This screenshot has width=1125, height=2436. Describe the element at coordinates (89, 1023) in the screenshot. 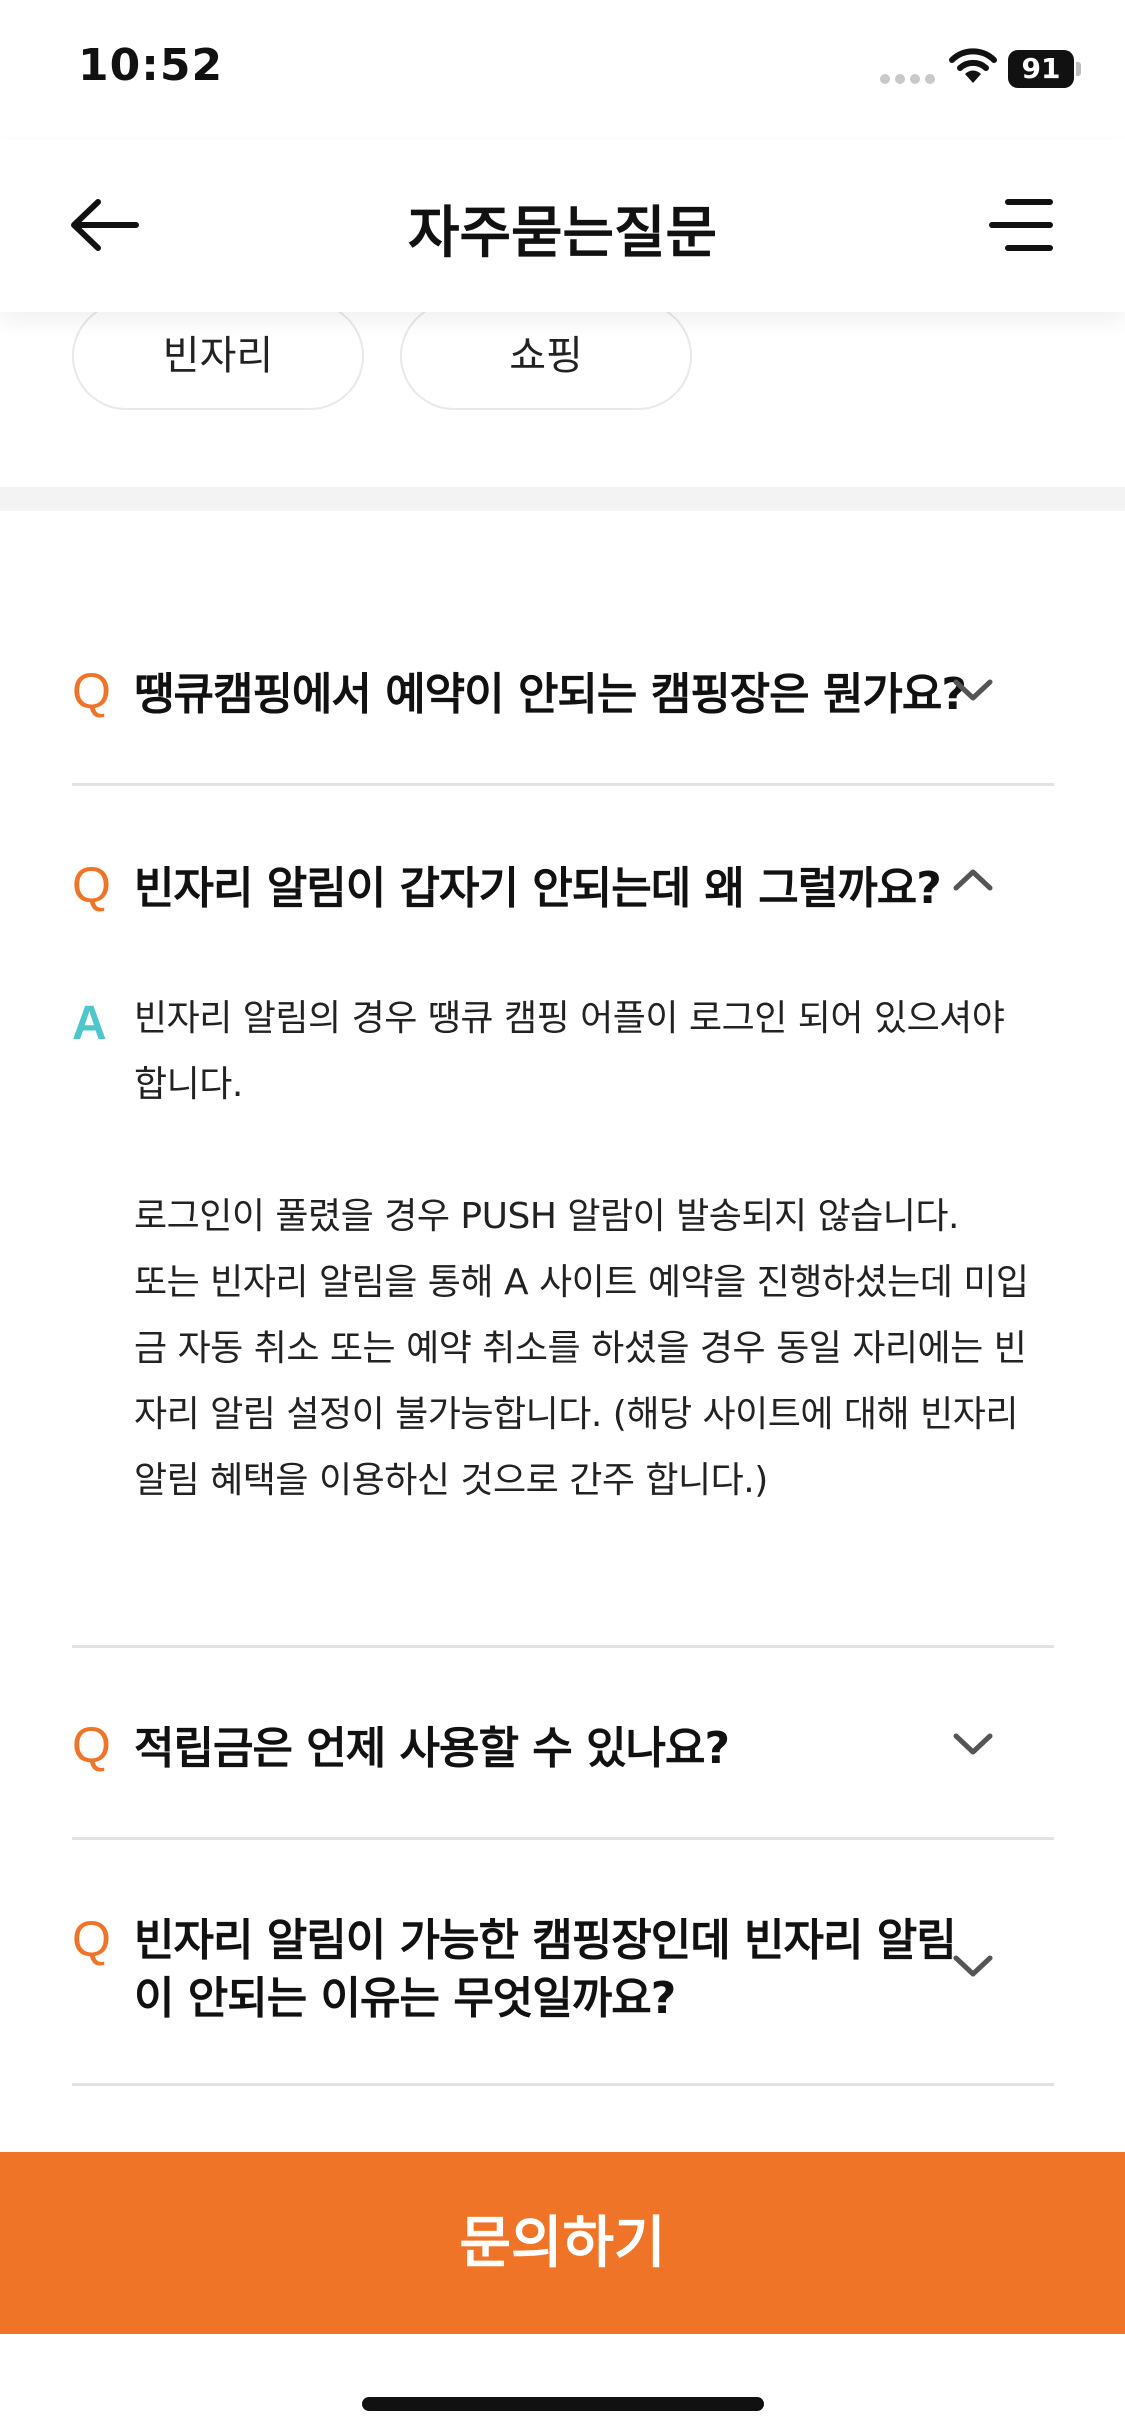

I see `answer-mark: A` at that location.